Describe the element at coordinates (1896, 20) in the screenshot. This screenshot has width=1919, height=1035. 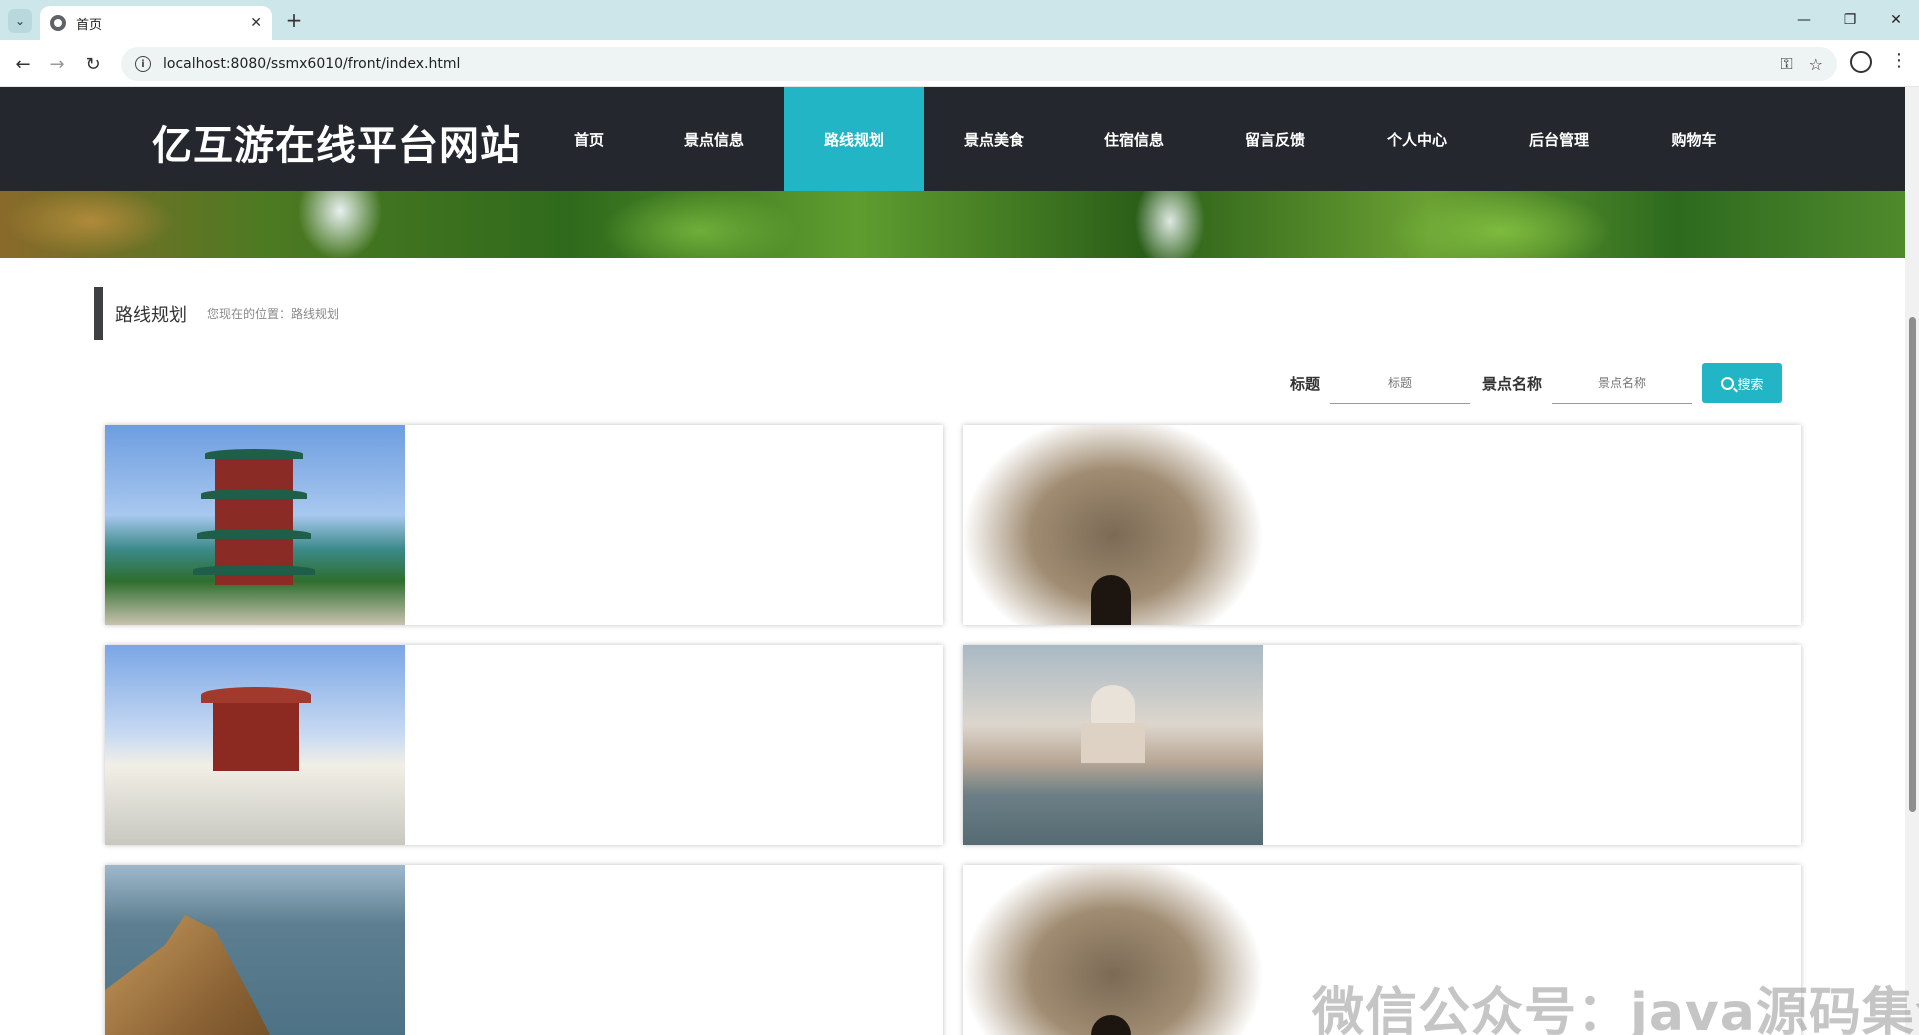
I see `window-close-icon: ✕` at that location.